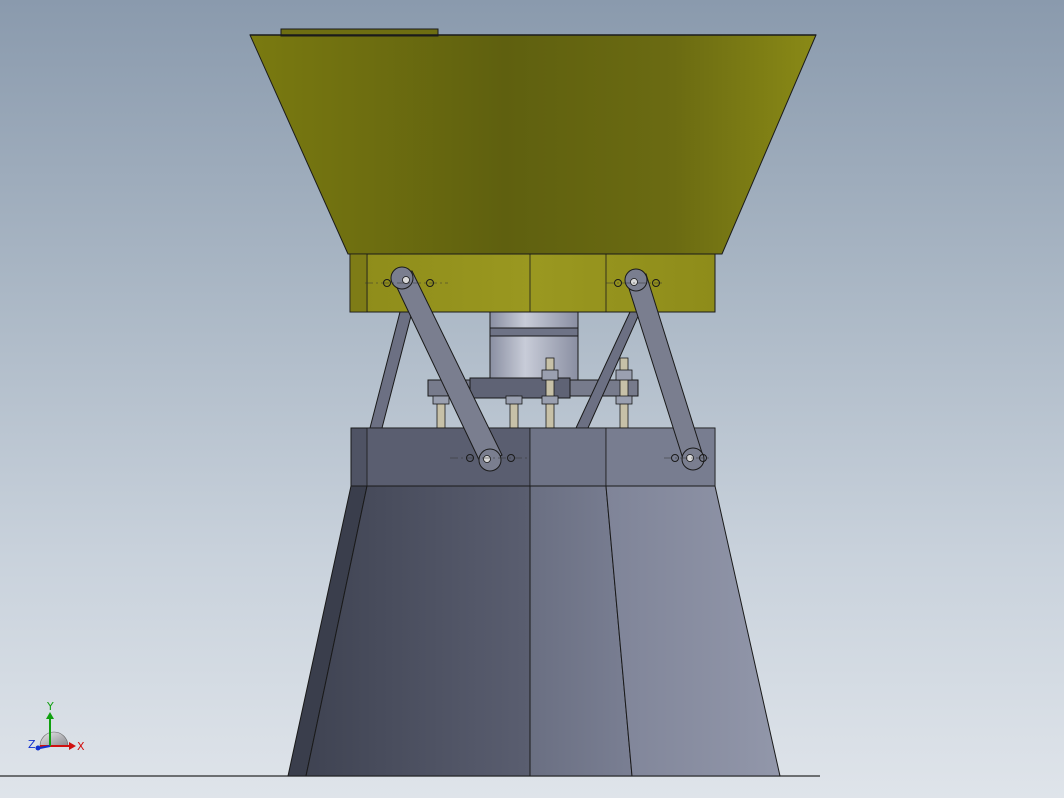 The image size is (1064, 798). What do you see at coordinates (50, 706) in the screenshot?
I see `axis-y-label: Y` at bounding box center [50, 706].